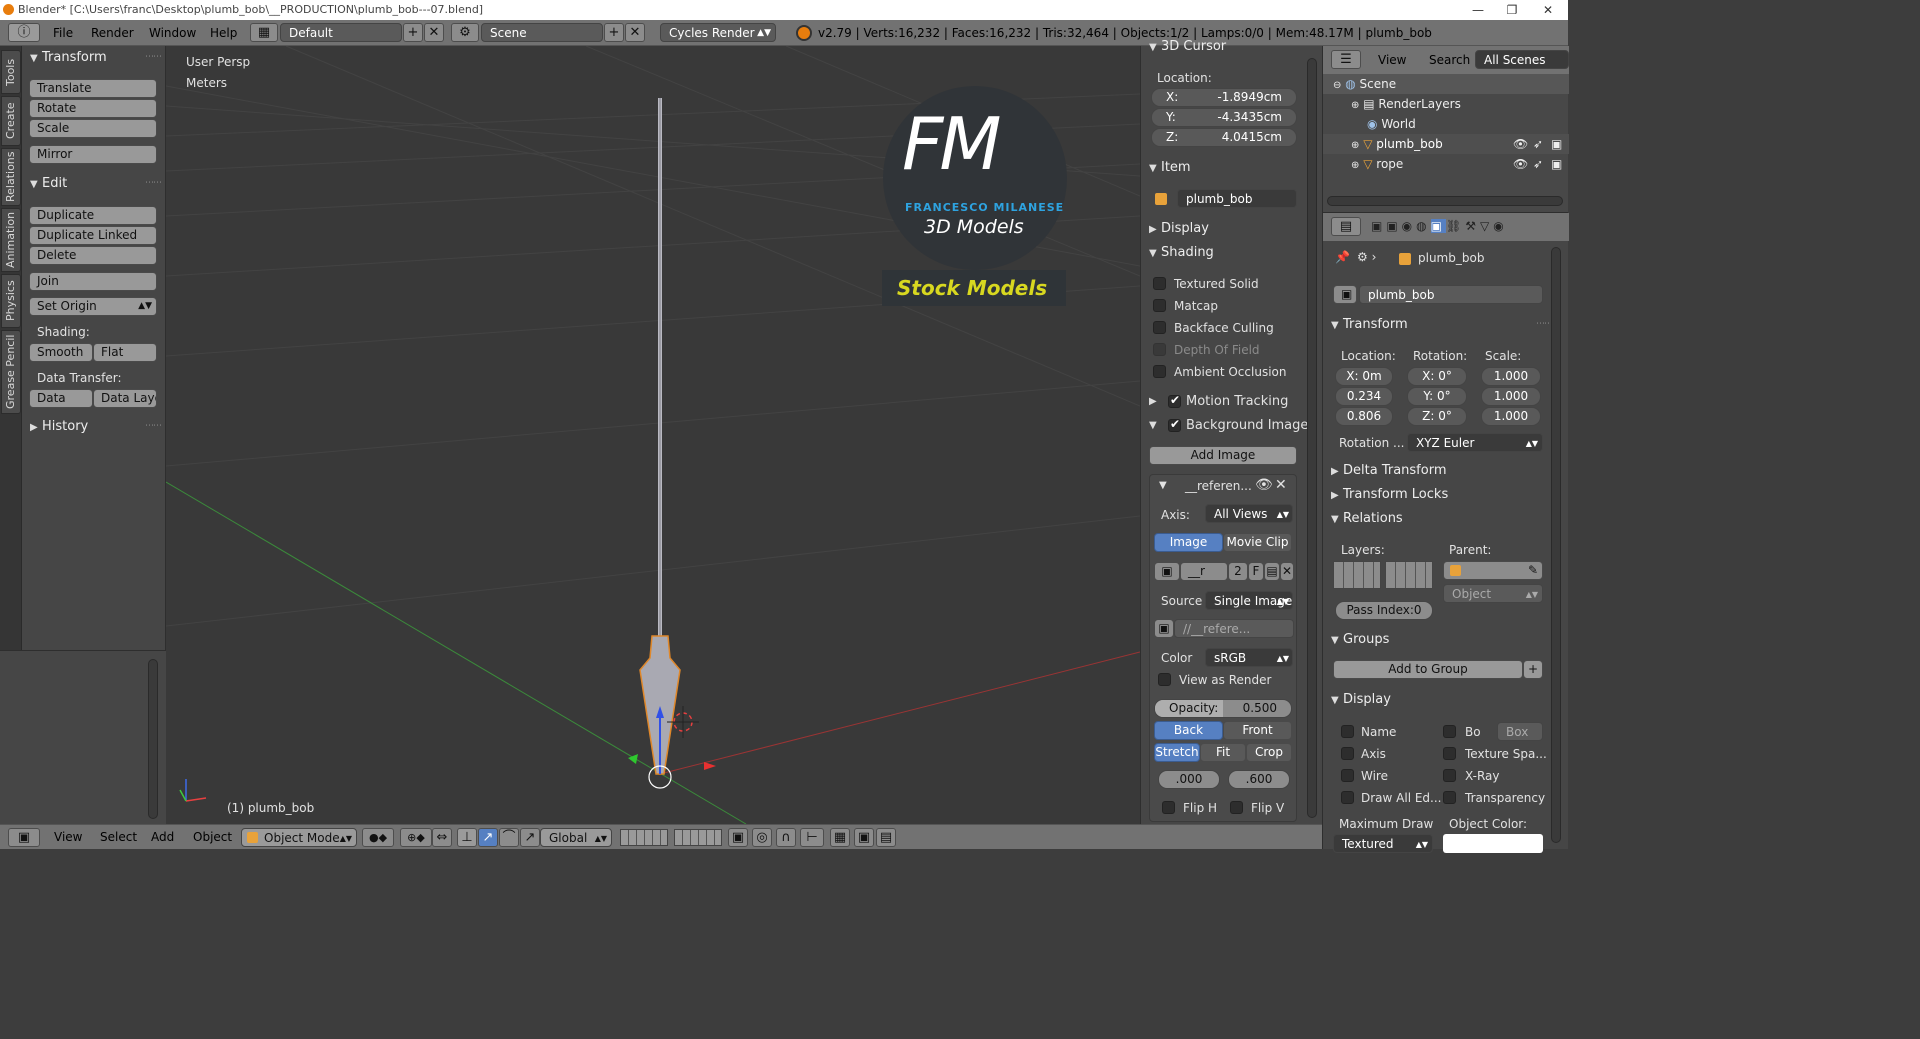 Image resolution: width=1920 pixels, height=1039 pixels. What do you see at coordinates (1533, 669) in the screenshot?
I see `new-group-icon: +` at bounding box center [1533, 669].